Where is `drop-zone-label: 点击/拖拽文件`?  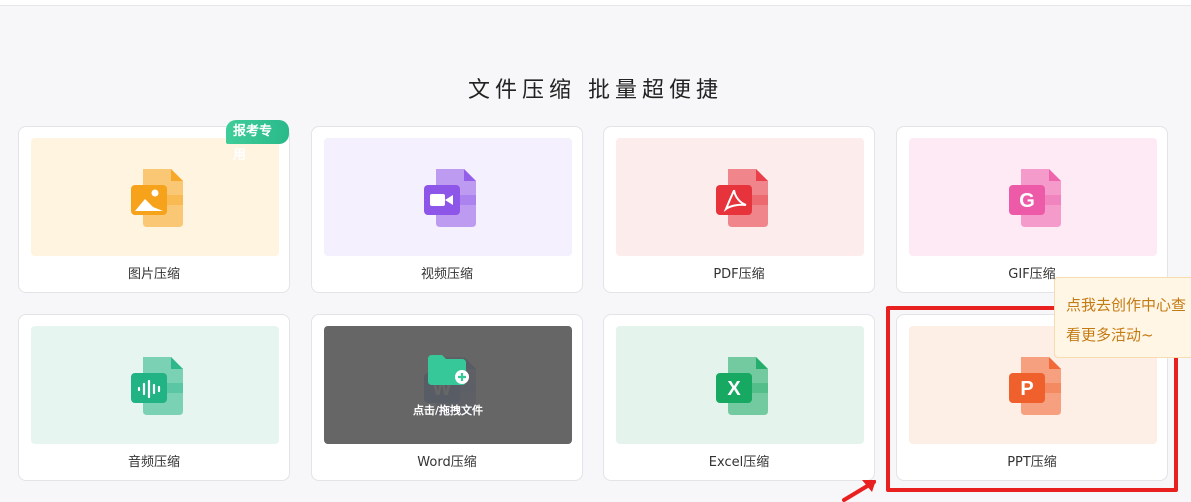
drop-zone-label: 点击/拖拽文件 is located at coordinates (448, 410).